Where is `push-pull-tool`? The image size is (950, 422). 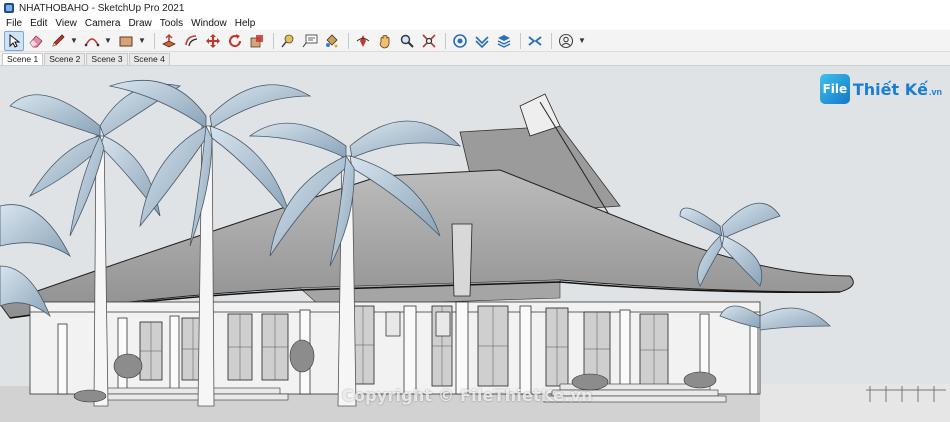 push-pull-tool is located at coordinates (169, 41).